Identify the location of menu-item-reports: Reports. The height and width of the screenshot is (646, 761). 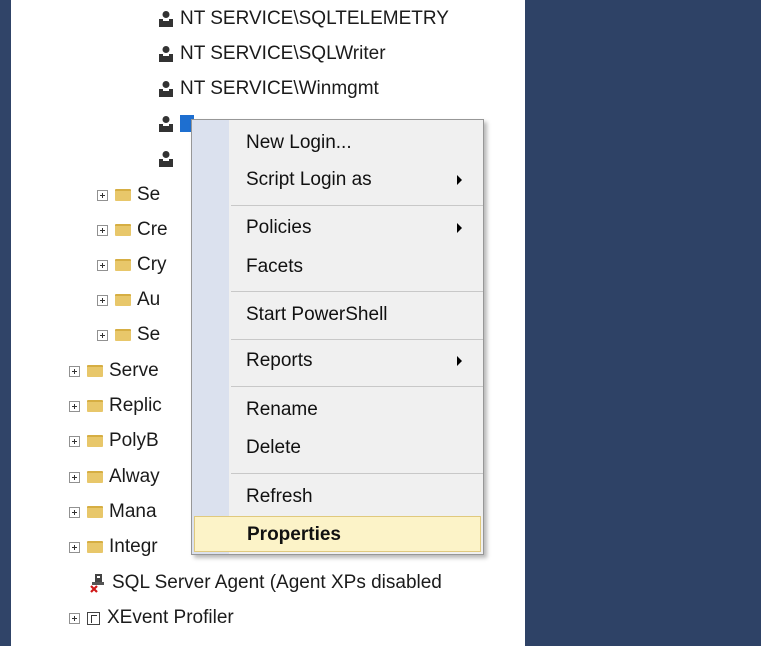
(337, 361).